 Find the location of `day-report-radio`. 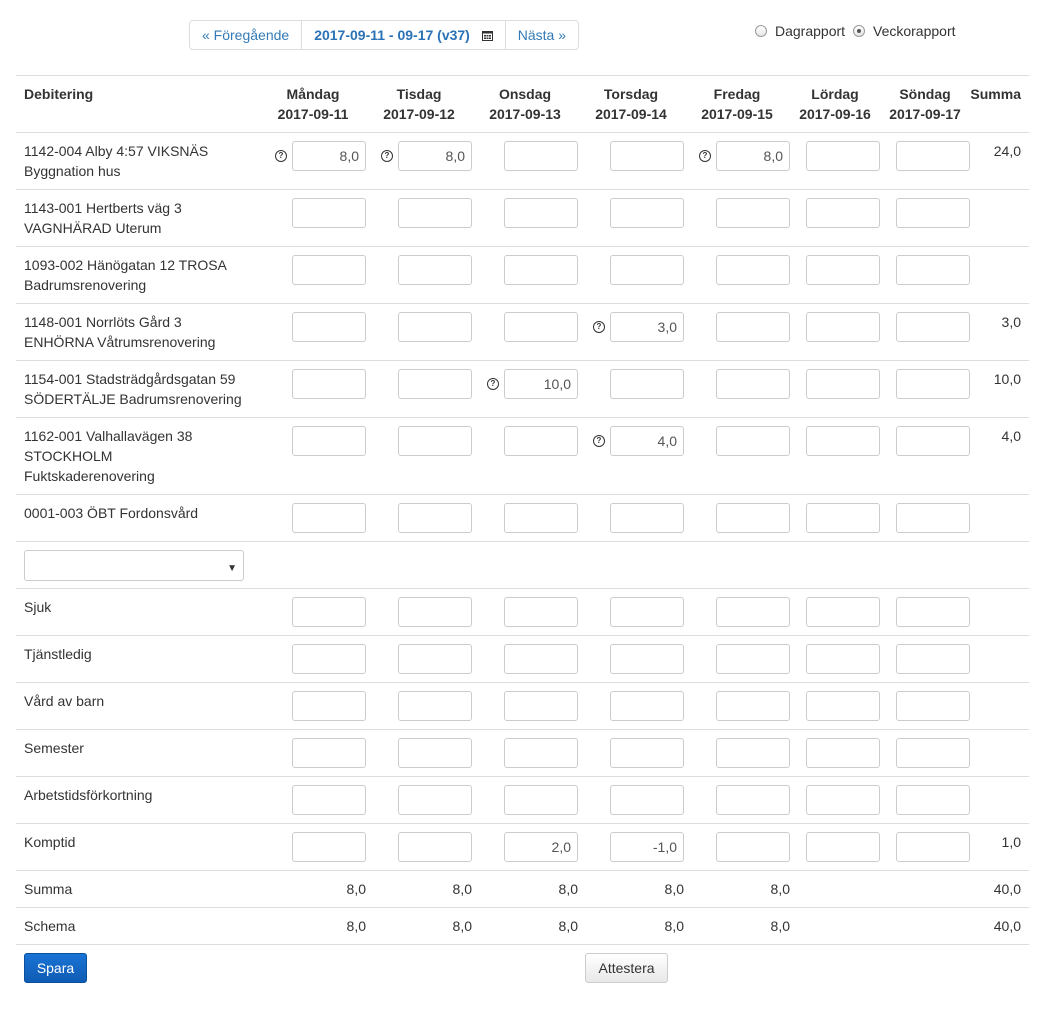

day-report-radio is located at coordinates (761, 31).